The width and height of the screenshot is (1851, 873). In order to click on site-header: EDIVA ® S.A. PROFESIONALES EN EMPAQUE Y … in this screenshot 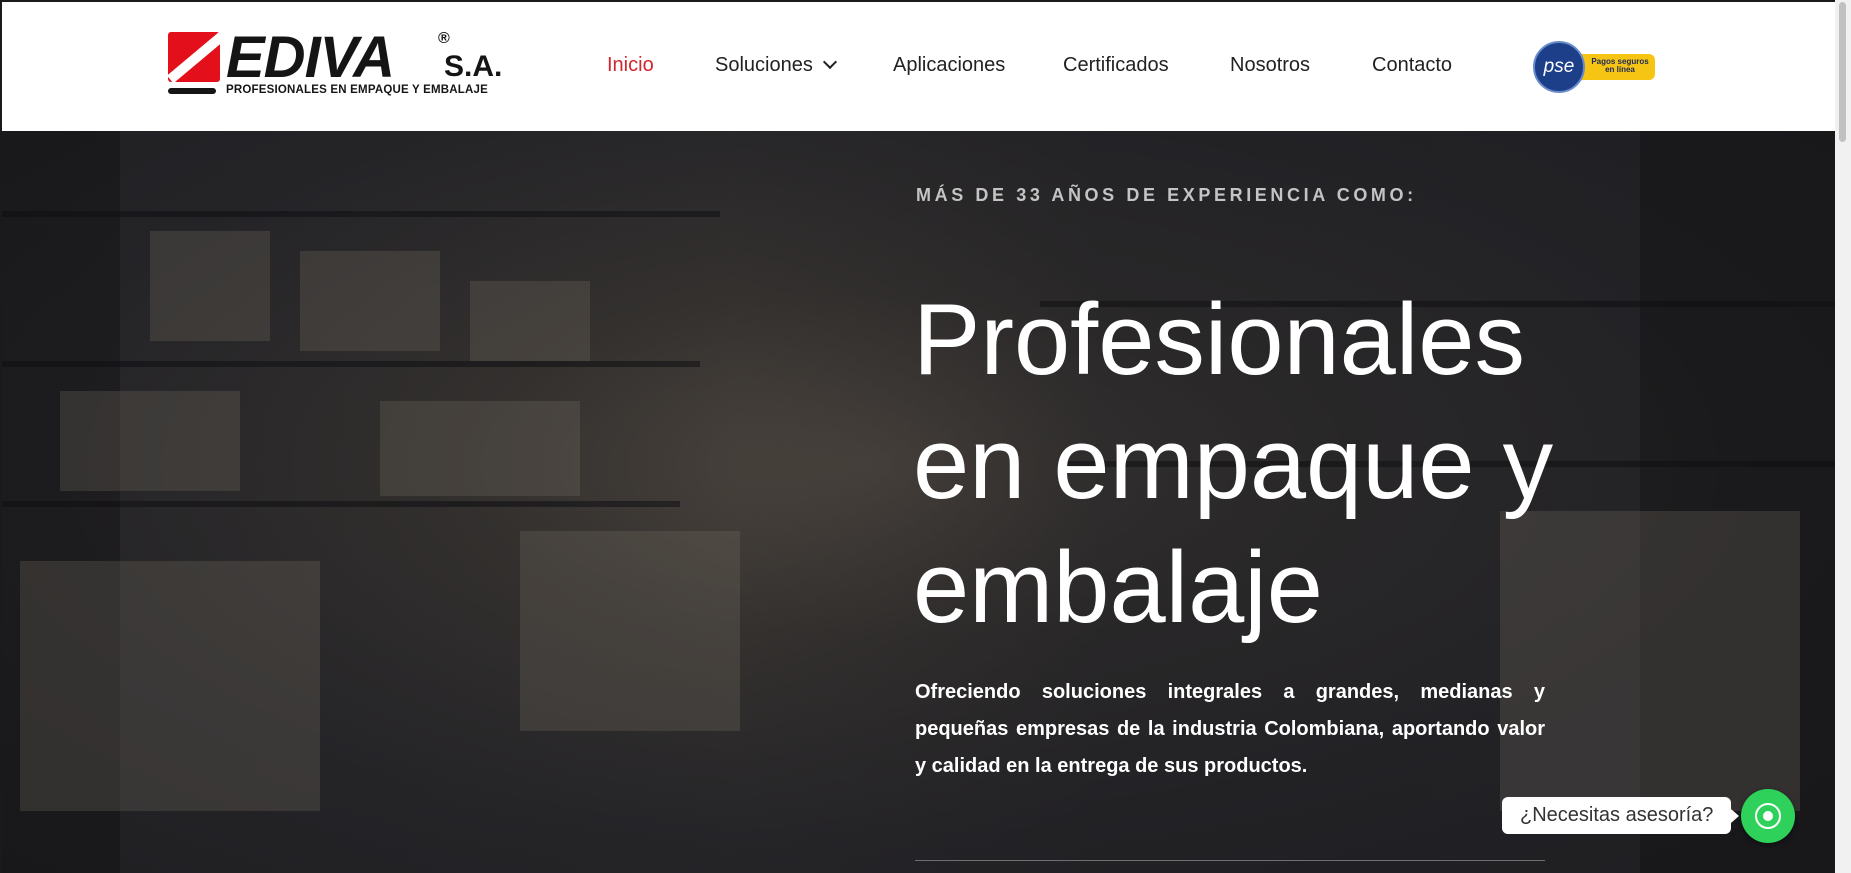, I will do `click(917, 65)`.